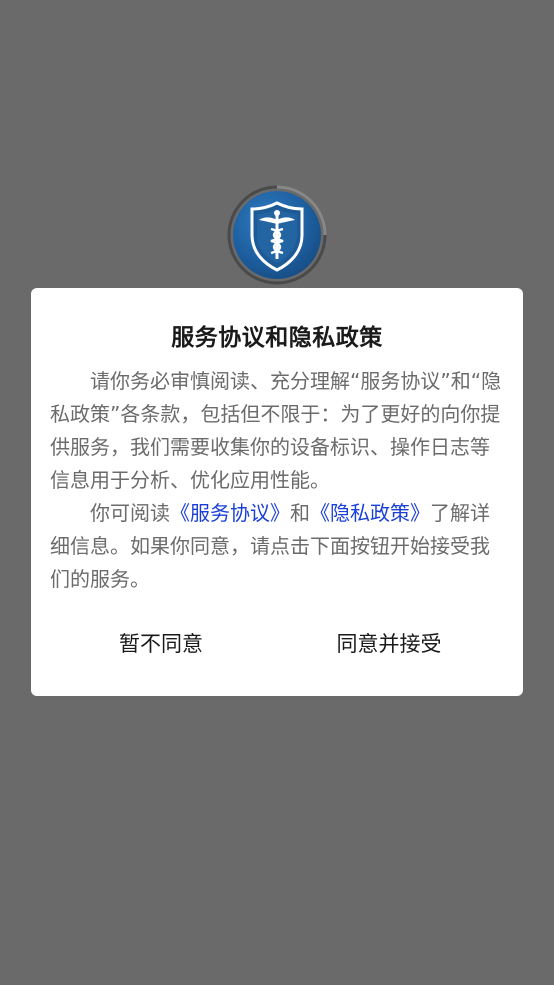  Describe the element at coordinates (230, 513) in the screenshot. I see `service-agreement-link: 《服务协议》` at that location.